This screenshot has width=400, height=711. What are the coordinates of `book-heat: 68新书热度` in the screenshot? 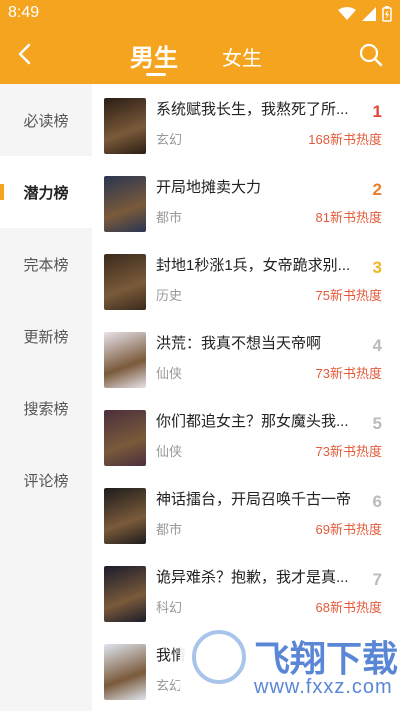 It's located at (348, 607).